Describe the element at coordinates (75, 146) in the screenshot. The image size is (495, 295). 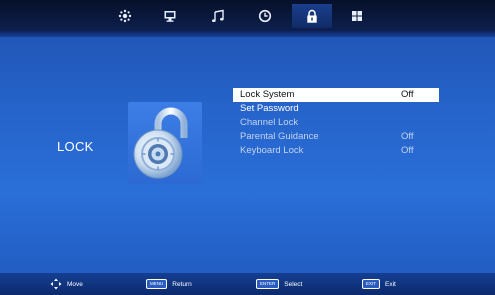
I see `section-title: LOCK` at that location.